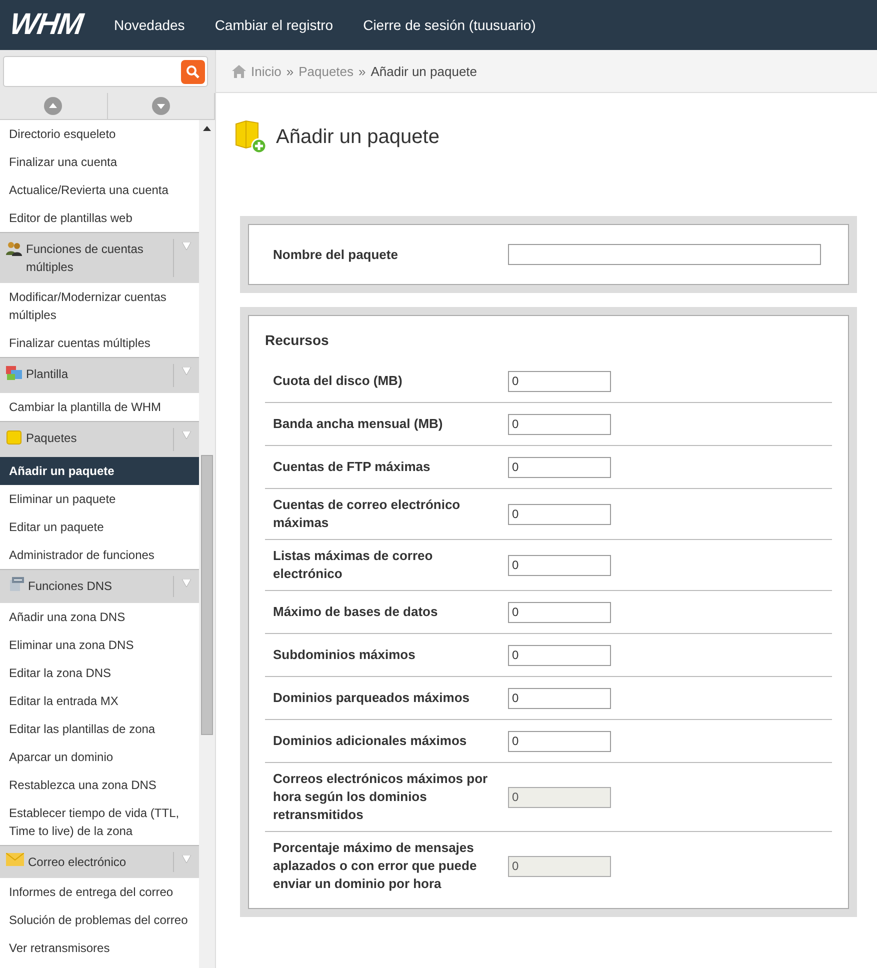  What do you see at coordinates (87, 439) in the screenshot?
I see `sidebar-section-link: Paquetes` at bounding box center [87, 439].